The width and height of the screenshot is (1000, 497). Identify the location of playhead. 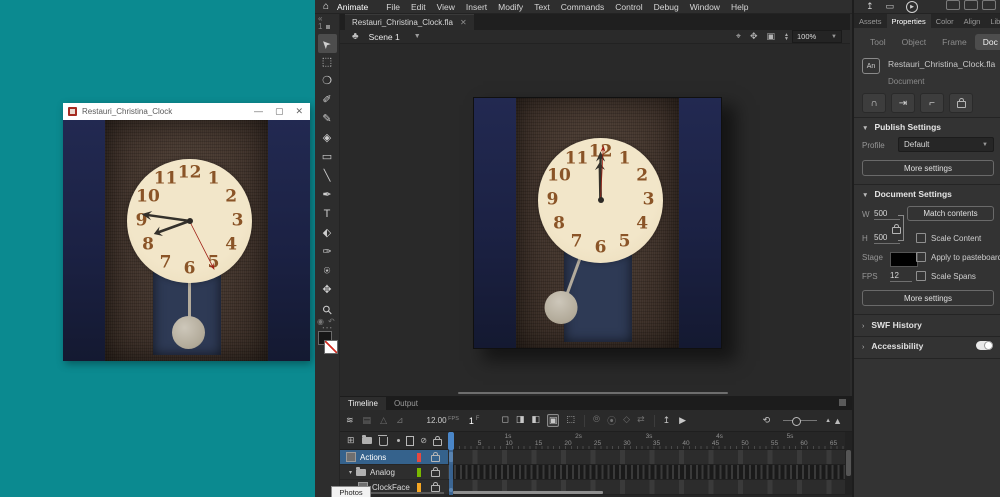
(451, 441).